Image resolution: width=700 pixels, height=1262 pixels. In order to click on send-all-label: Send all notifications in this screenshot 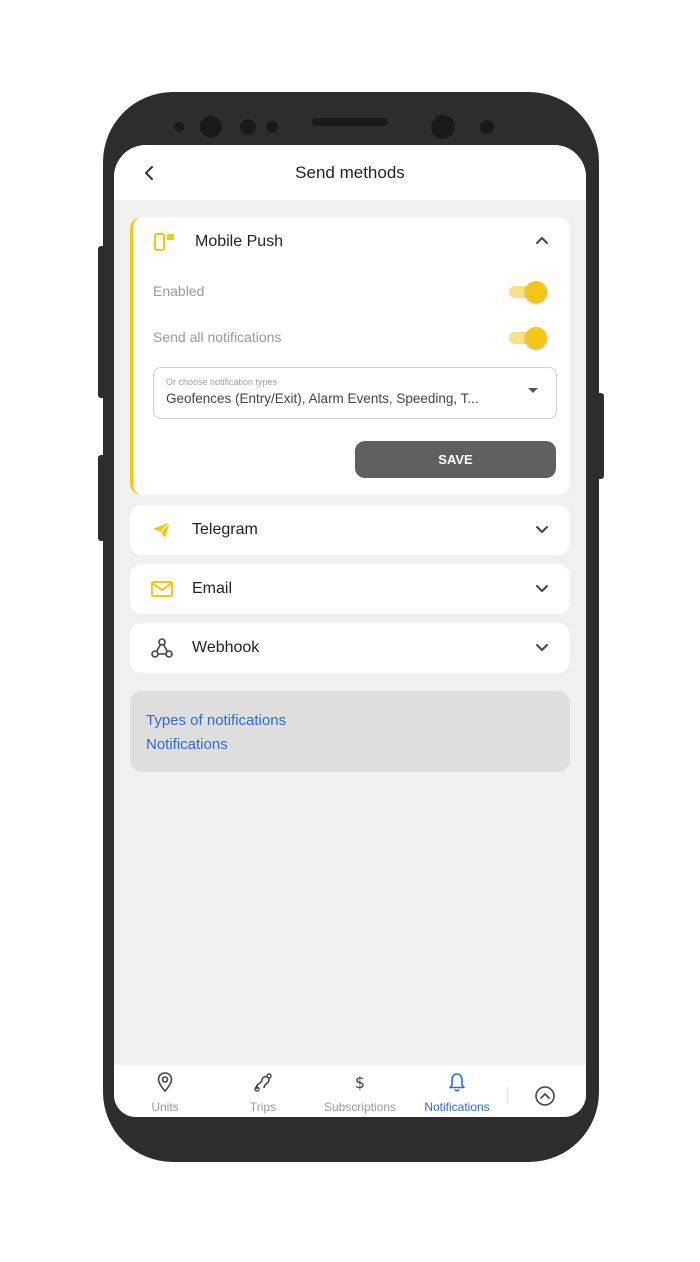, I will do `click(217, 337)`.